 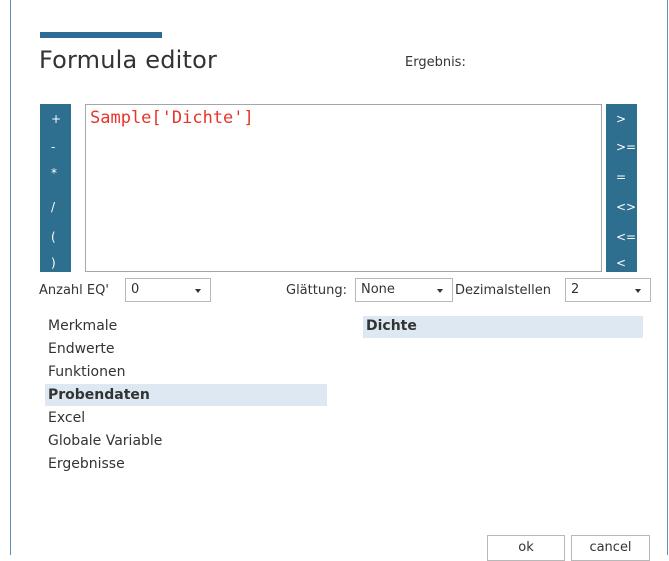 What do you see at coordinates (631, 237) in the screenshot?
I see `operator-less-equal-button: <=` at bounding box center [631, 237].